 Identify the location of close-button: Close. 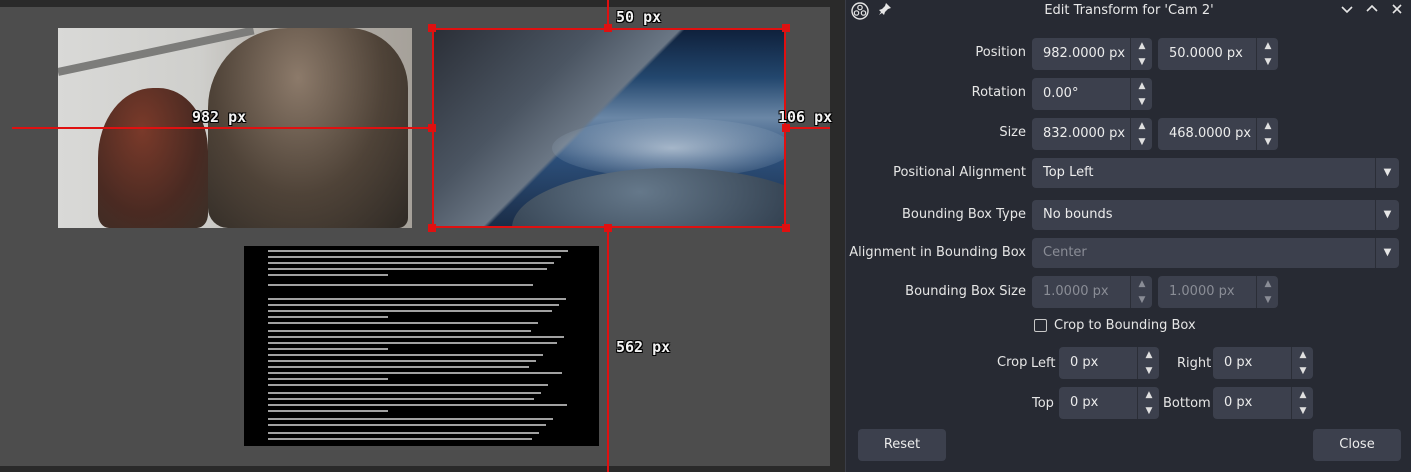
(1357, 445).